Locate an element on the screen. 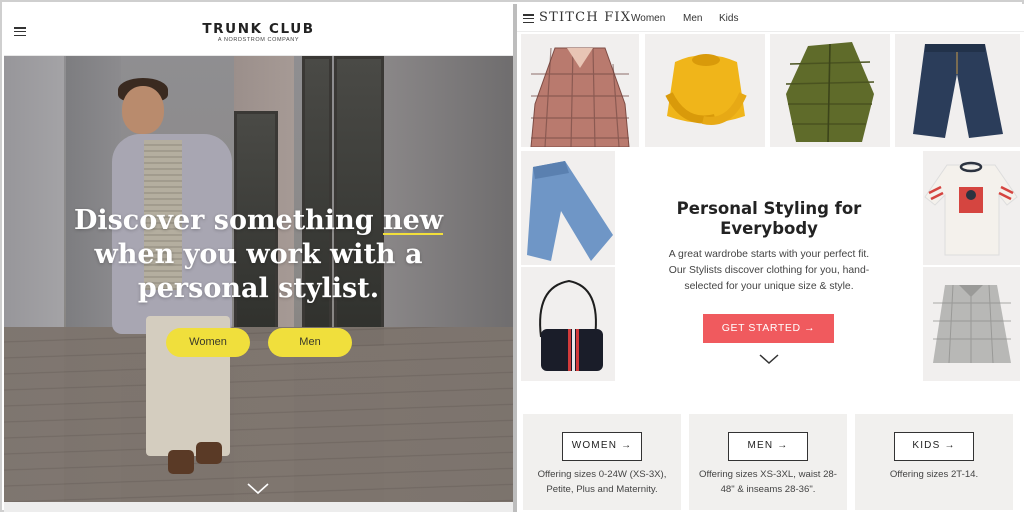 This screenshot has height=512, width=1024. hero-title-line: Everybody is located at coordinates (769, 228).